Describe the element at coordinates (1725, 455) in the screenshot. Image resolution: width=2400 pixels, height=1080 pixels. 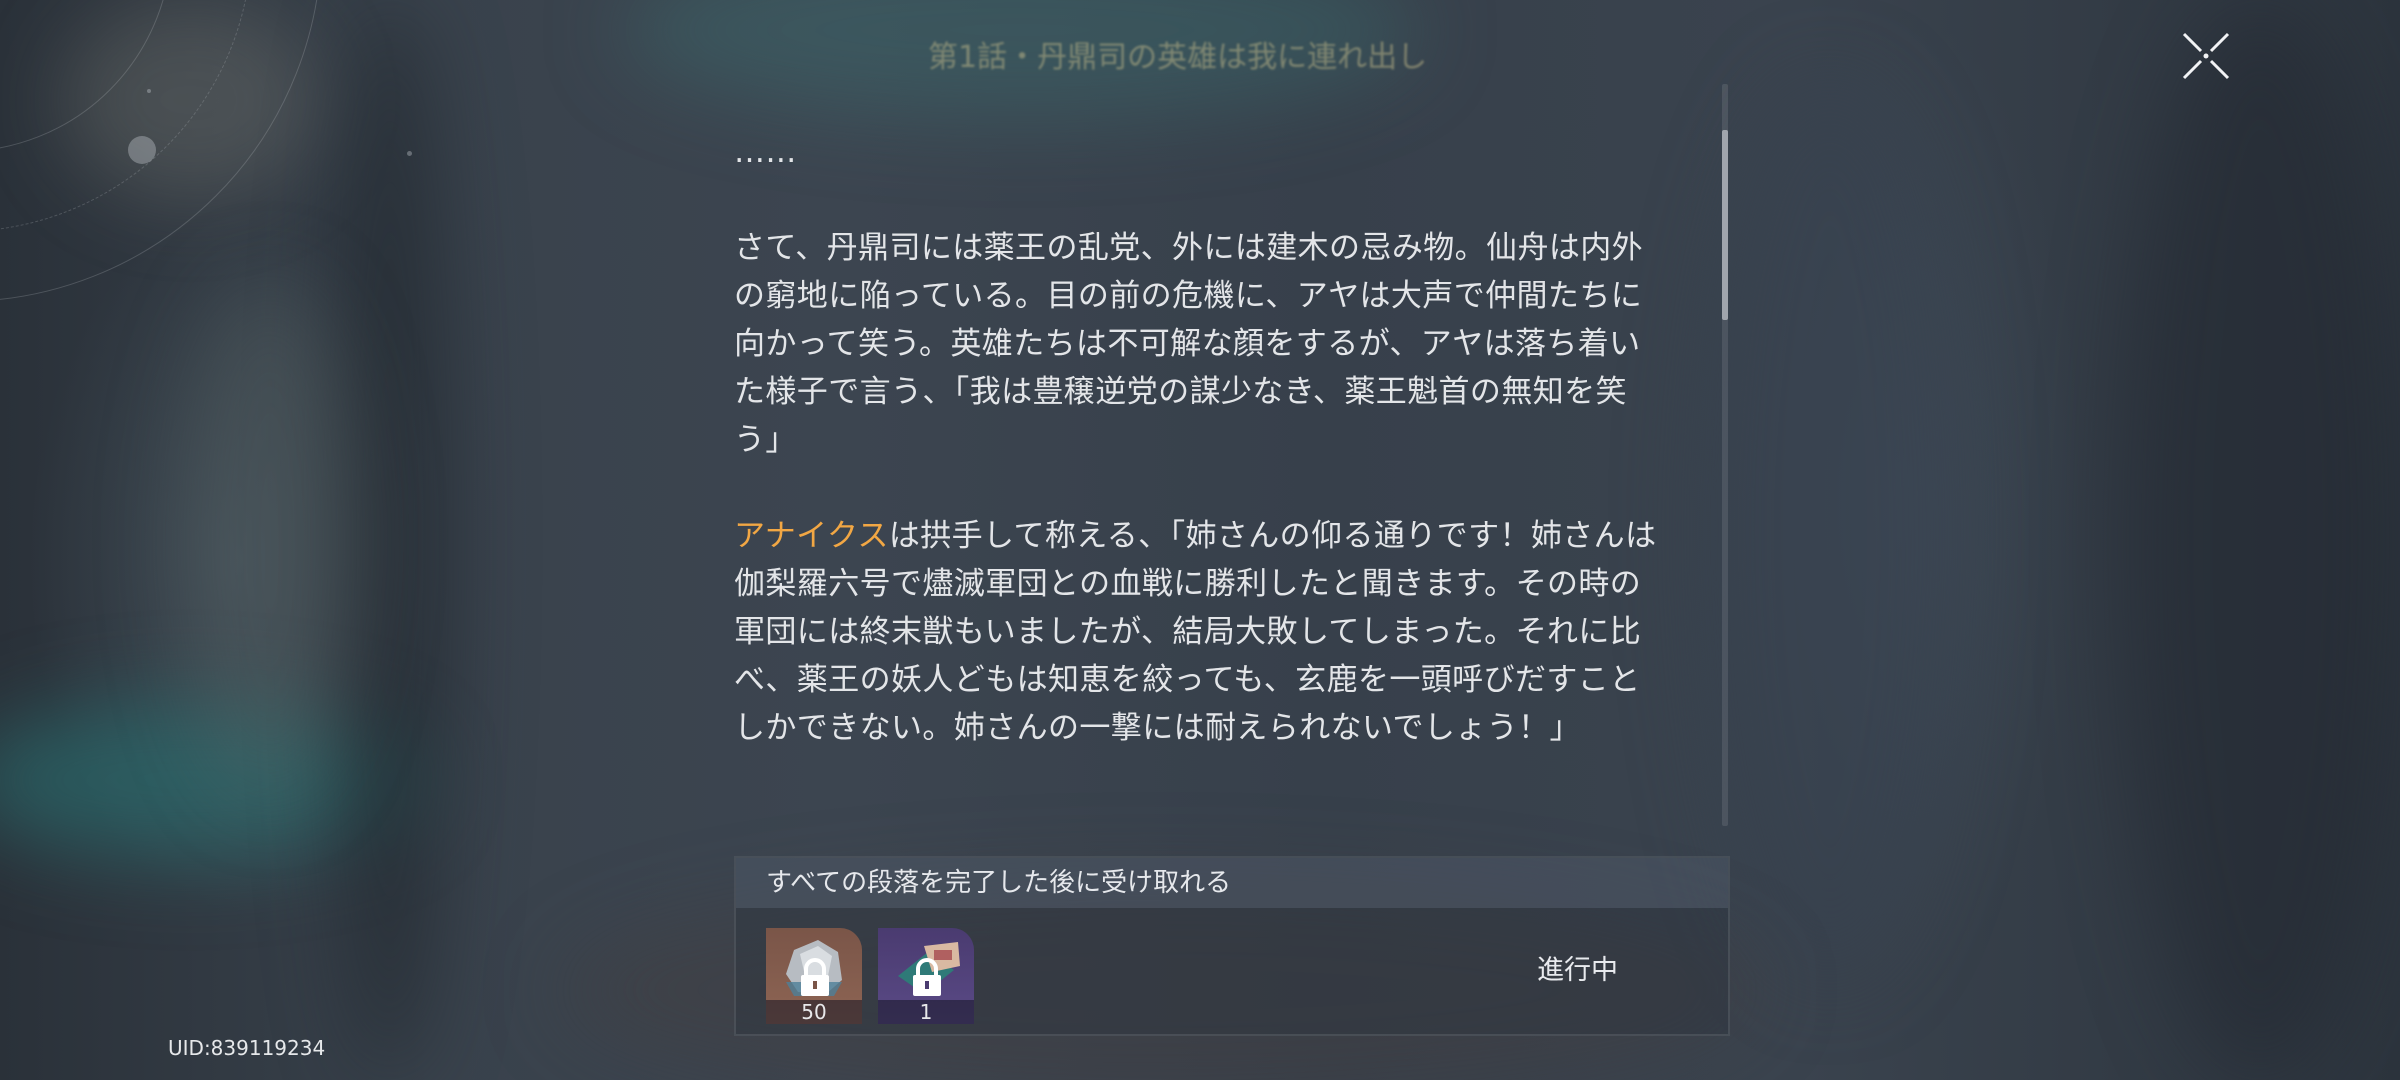
I see `scrollbar` at that location.